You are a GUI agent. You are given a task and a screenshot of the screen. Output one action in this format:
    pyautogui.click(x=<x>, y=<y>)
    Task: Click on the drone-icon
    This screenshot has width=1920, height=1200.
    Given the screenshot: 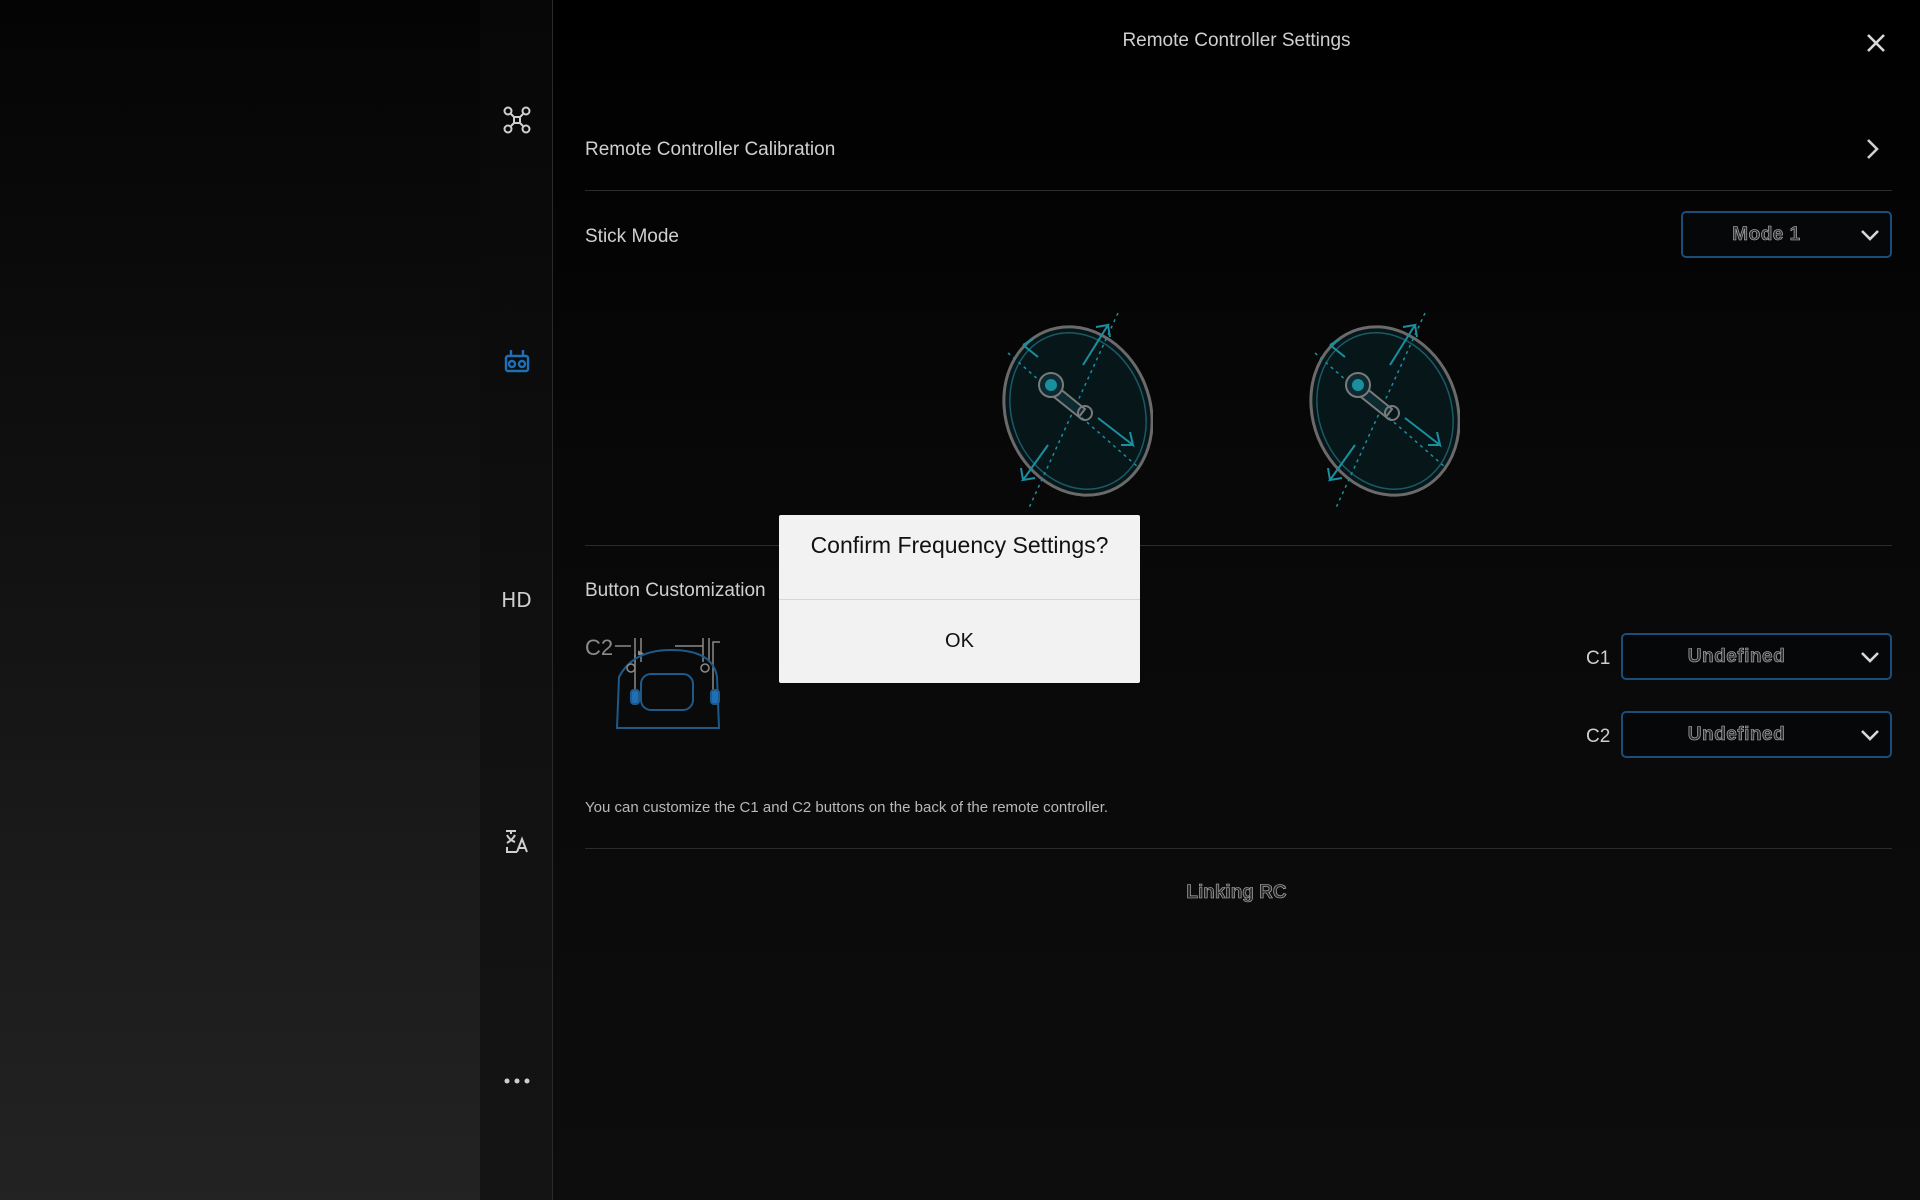 What is the action you would take?
    pyautogui.click(x=516, y=120)
    